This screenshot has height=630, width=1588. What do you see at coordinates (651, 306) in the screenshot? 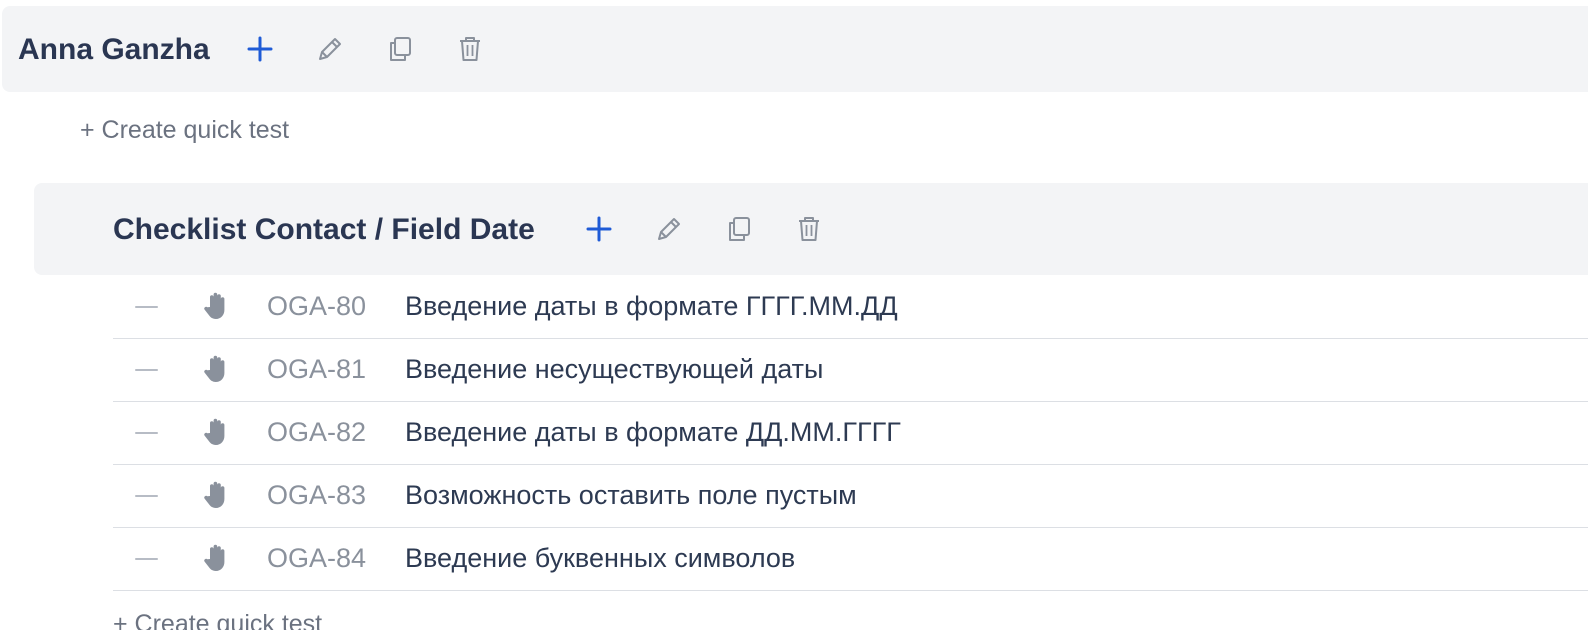
I see `test-name: Введение даты в формате ГГГГ.ММ.ДД` at bounding box center [651, 306].